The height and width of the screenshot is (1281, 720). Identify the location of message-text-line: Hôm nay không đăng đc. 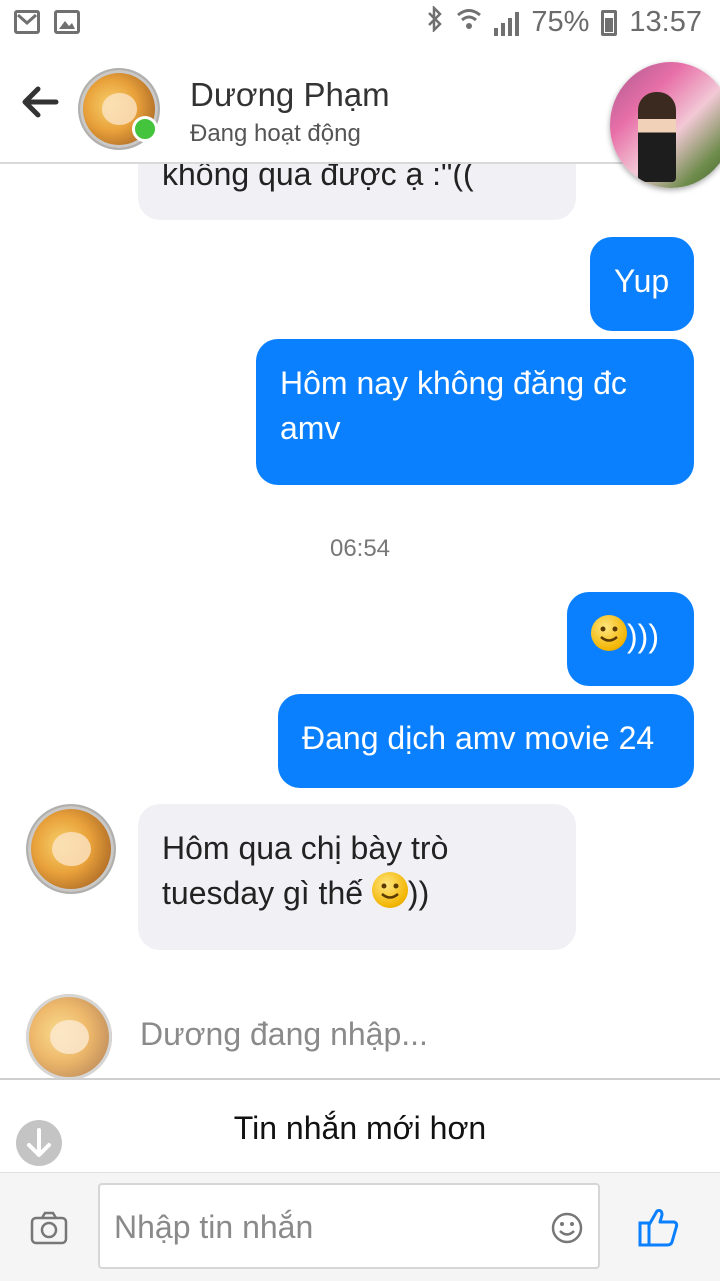
(453, 383).